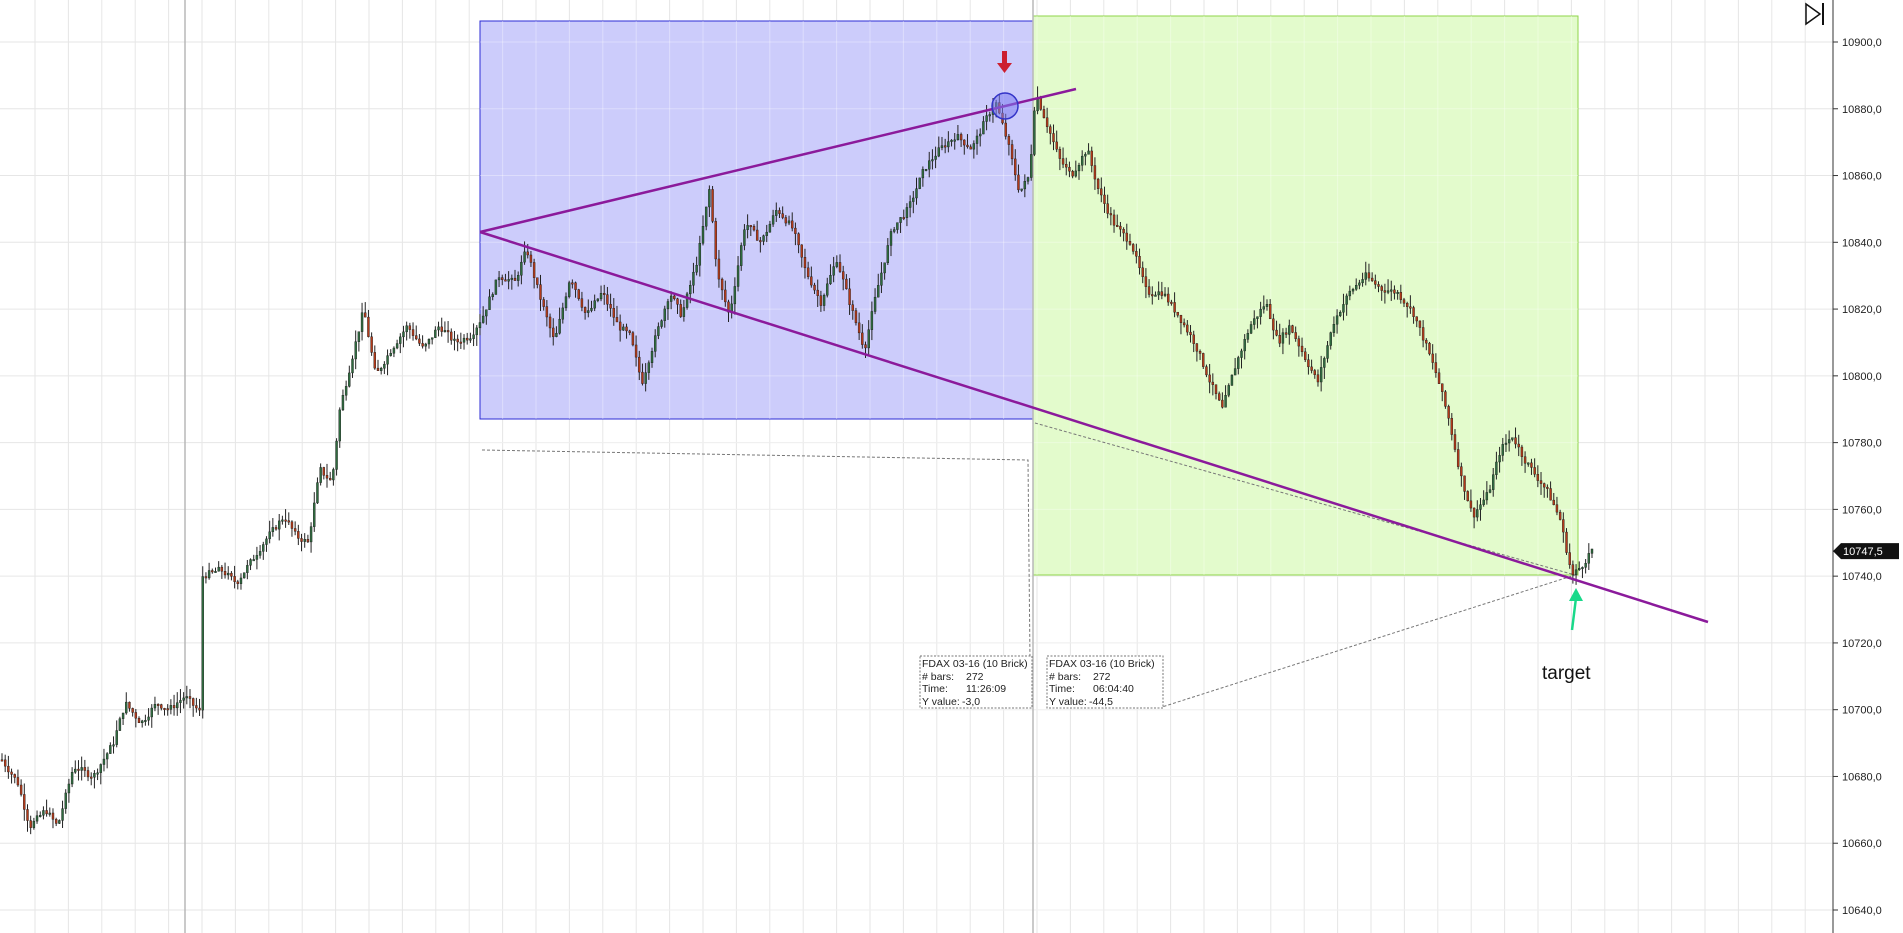  What do you see at coordinates (941, 702) in the screenshot?
I see `info-box-1-y-label: Y value:` at bounding box center [941, 702].